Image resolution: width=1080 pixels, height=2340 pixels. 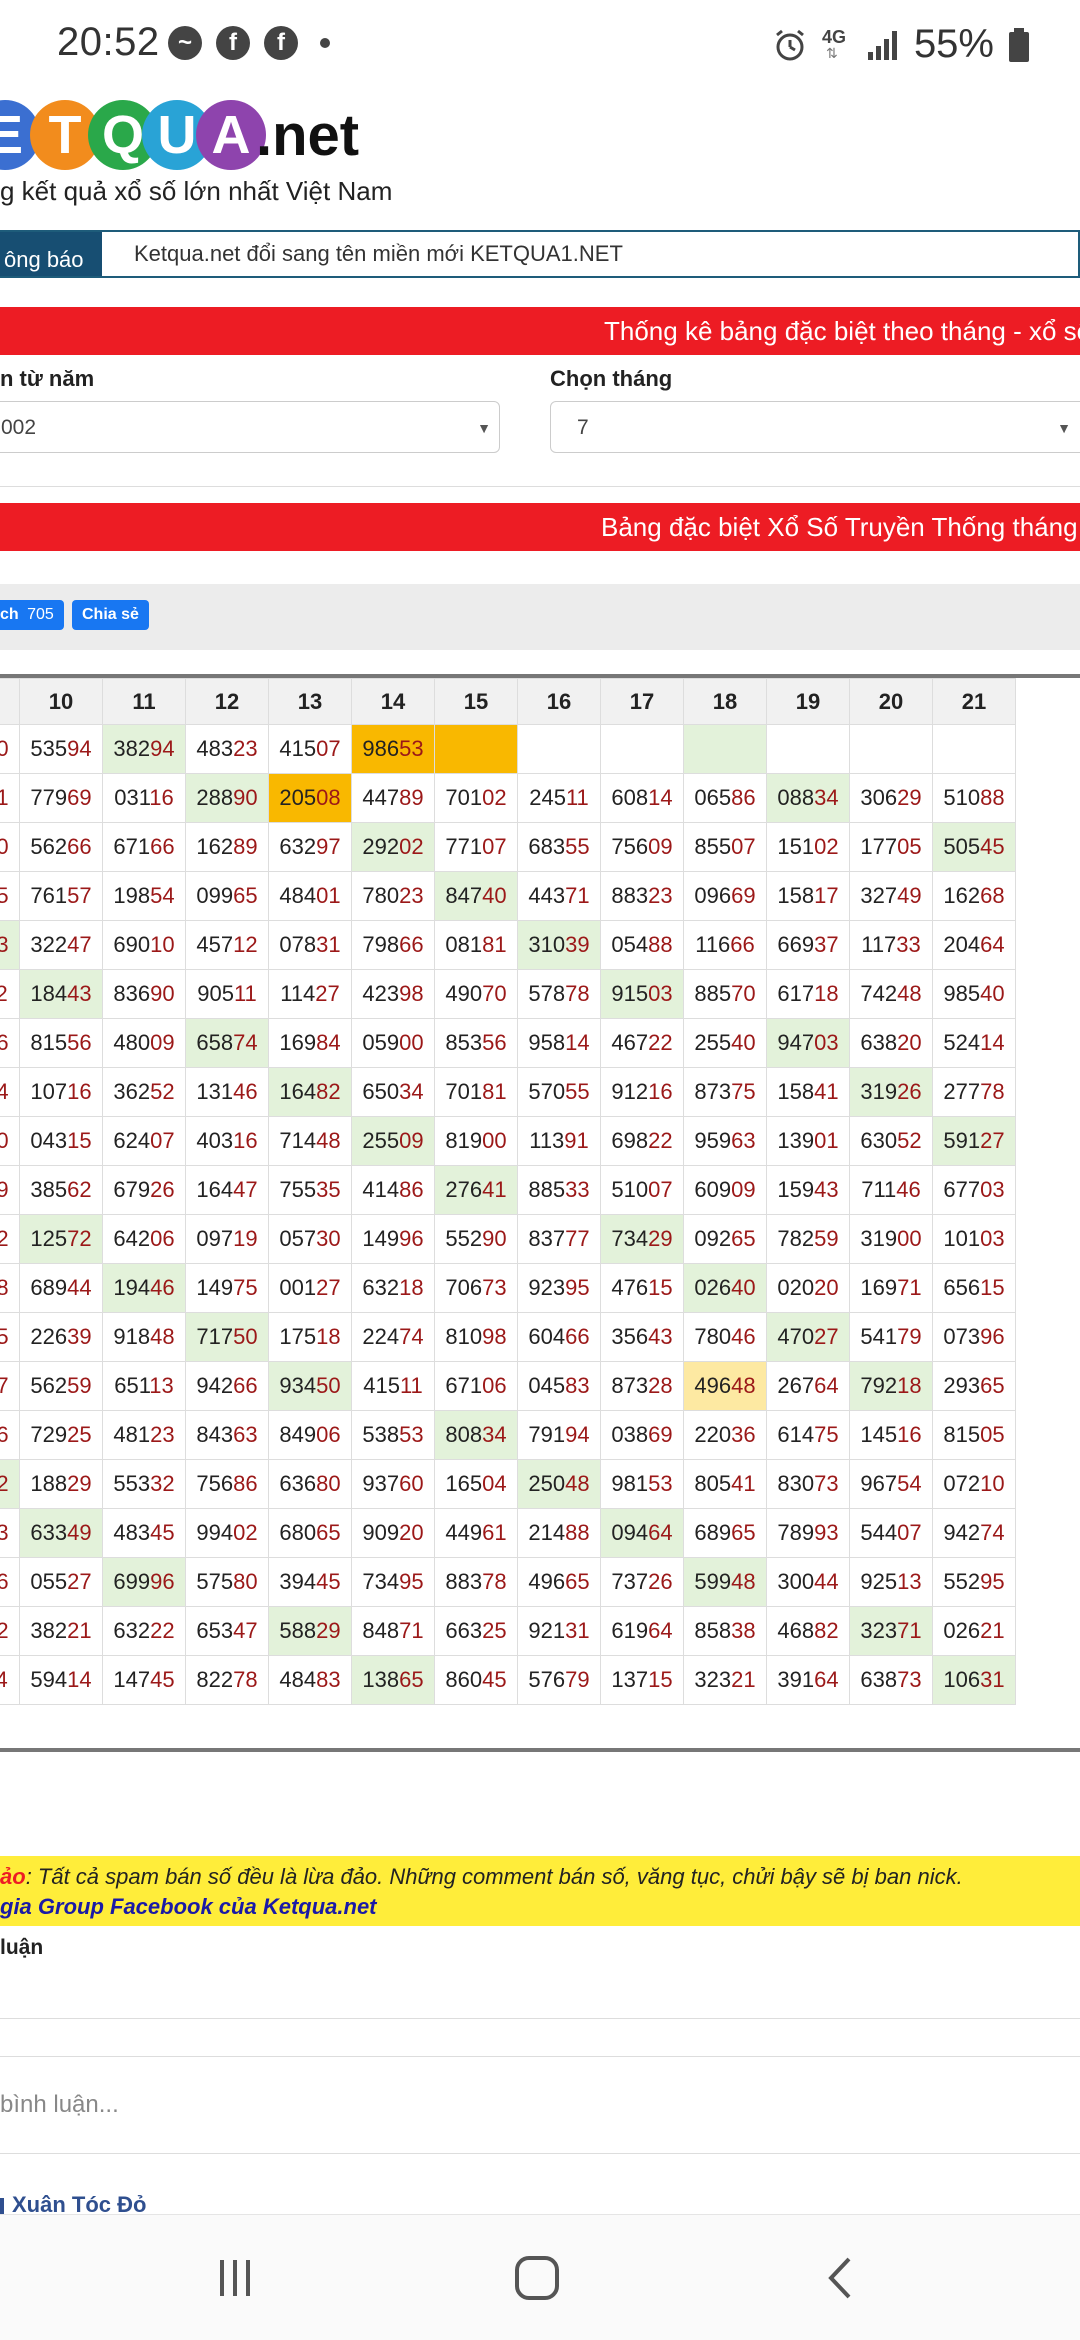 What do you see at coordinates (10, 847) in the screenshot?
I see `table-cell: 38490` at bounding box center [10, 847].